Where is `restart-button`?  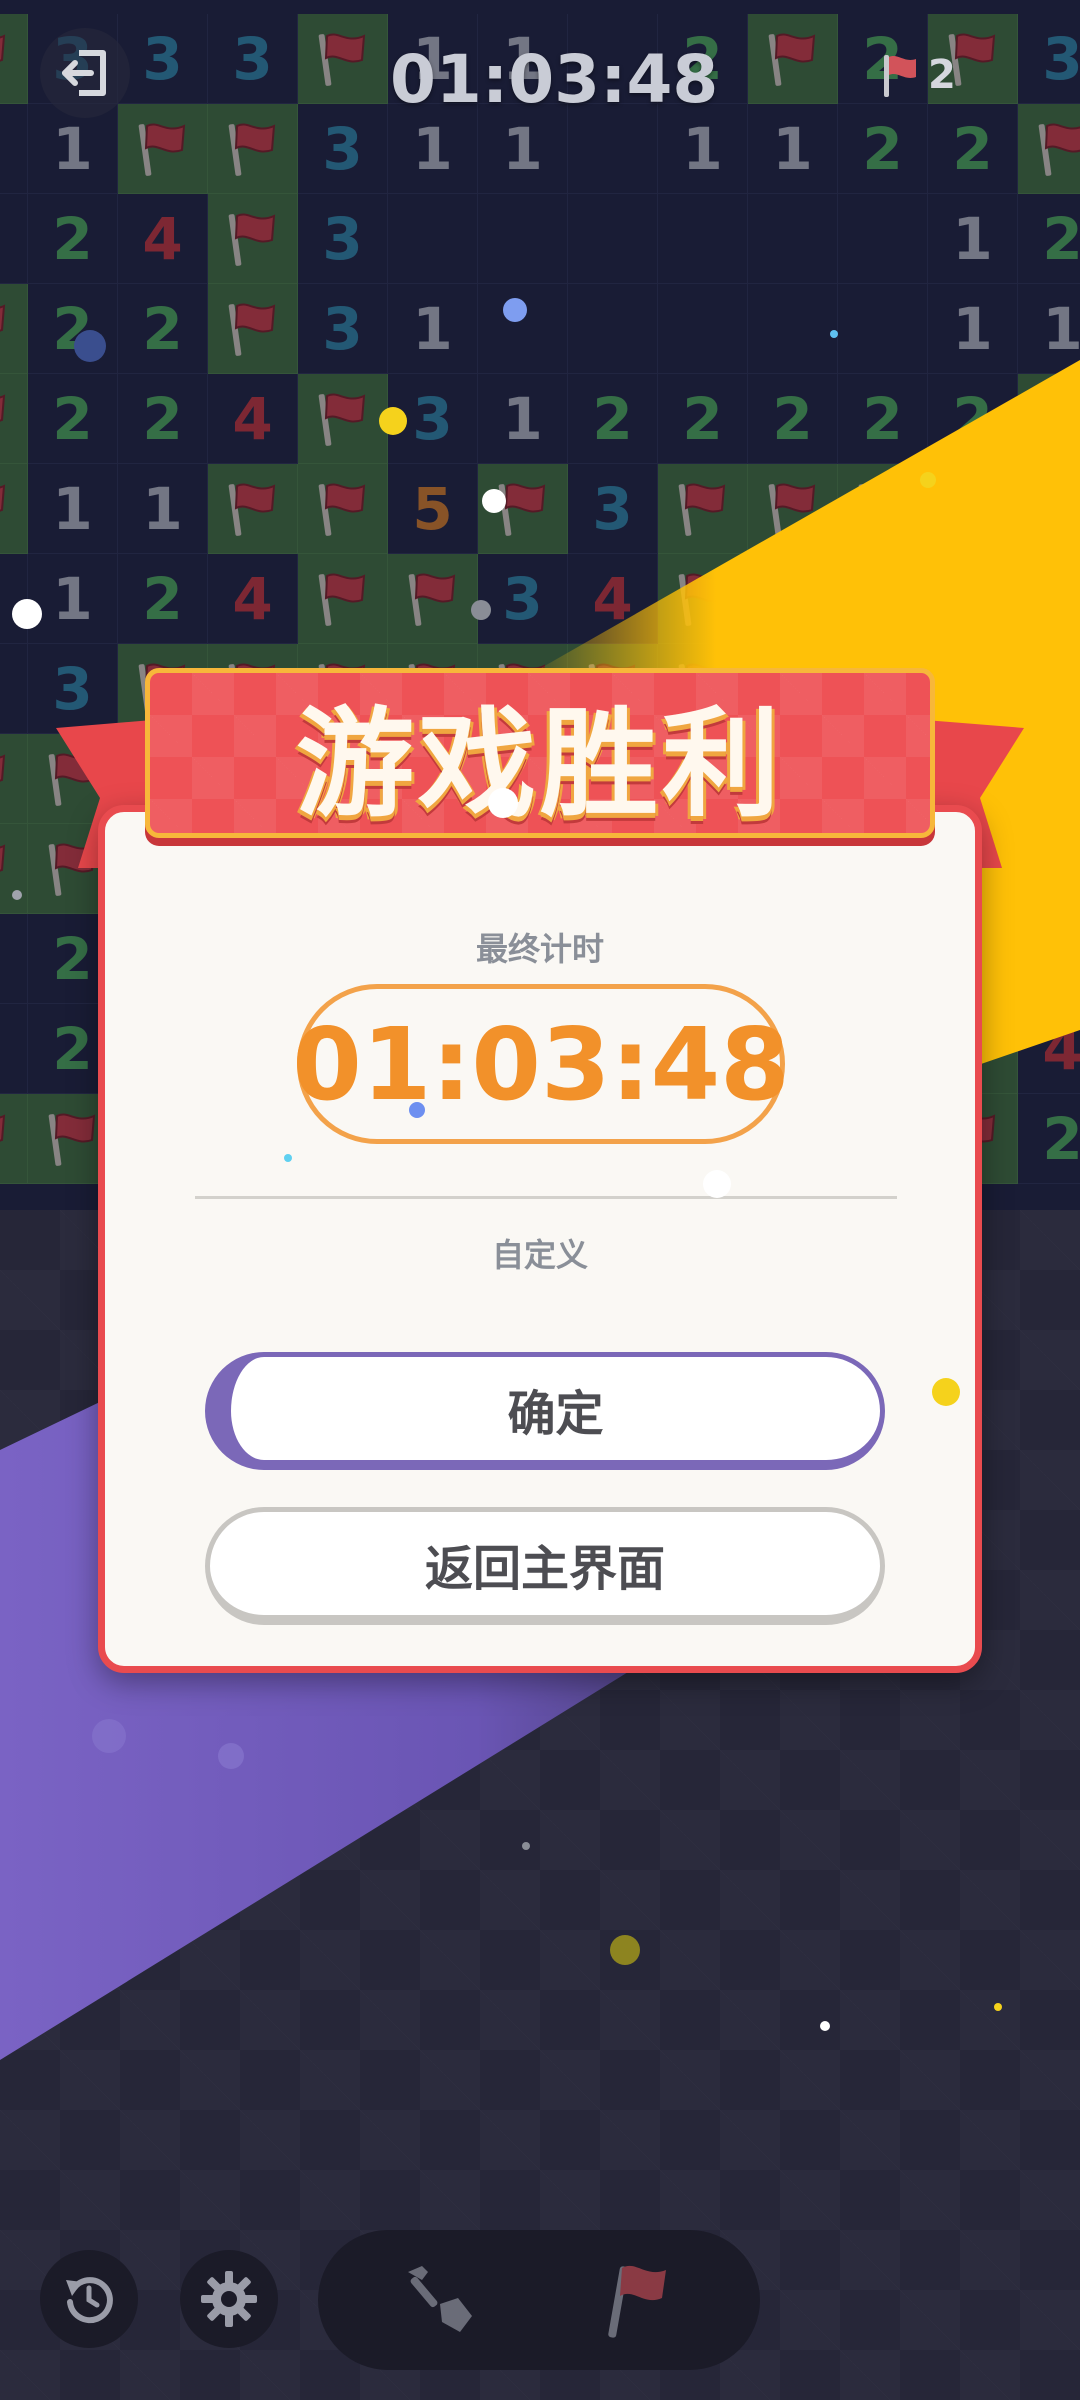
restart-button is located at coordinates (89, 2299).